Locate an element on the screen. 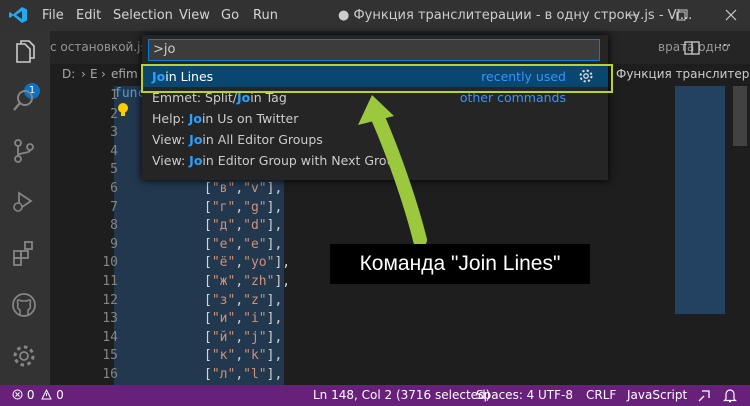 This screenshot has height=406, width=750. line-number: 1 is located at coordinates (114, 95).